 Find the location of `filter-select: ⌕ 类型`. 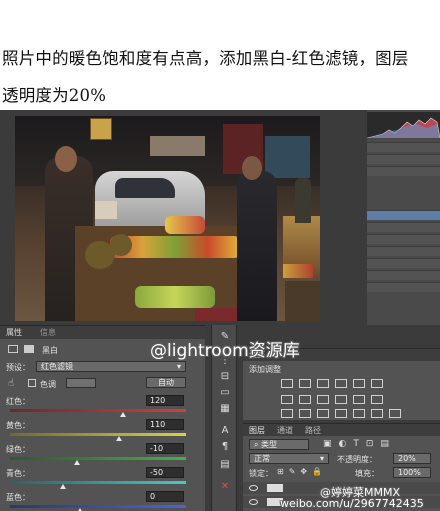

filter-select: ⌕ 类型 is located at coordinates (279, 444).